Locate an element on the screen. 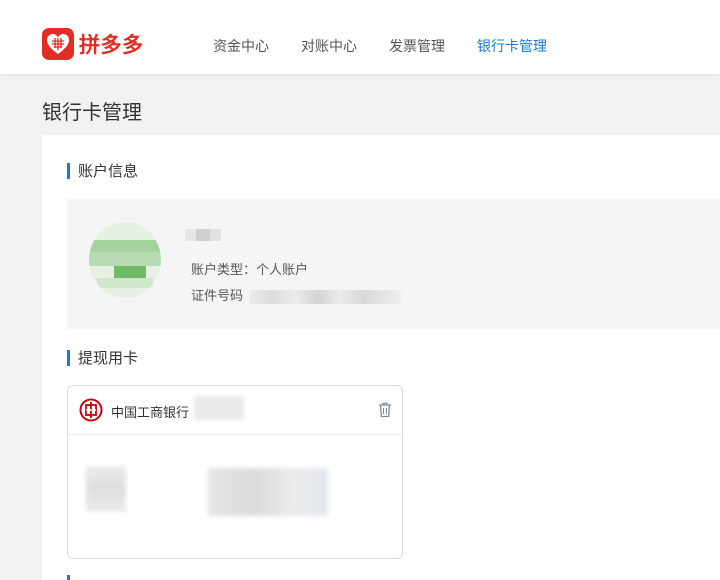 The height and width of the screenshot is (580, 720). account-info-title: 账户信息 is located at coordinates (102, 171).